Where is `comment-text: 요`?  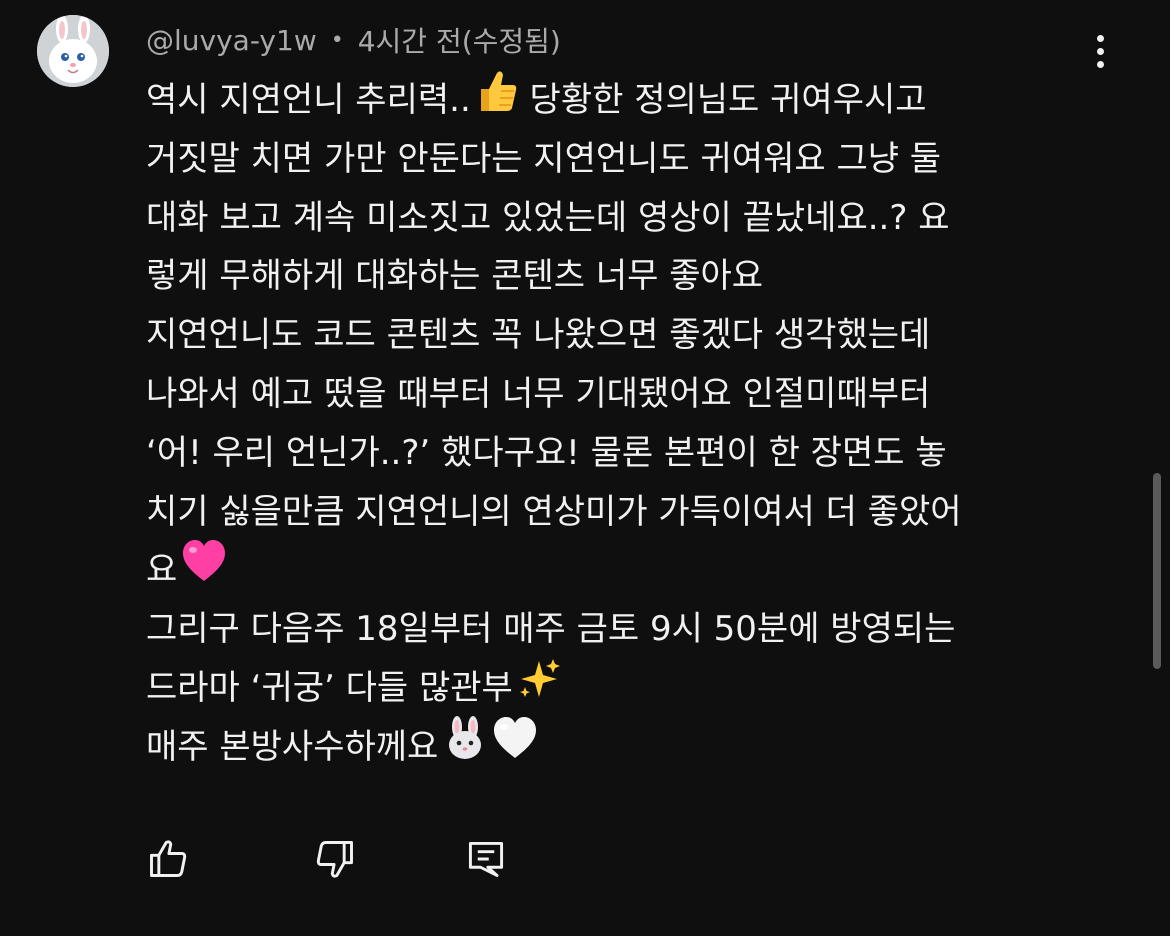 comment-text: 요 is located at coordinates (162, 570).